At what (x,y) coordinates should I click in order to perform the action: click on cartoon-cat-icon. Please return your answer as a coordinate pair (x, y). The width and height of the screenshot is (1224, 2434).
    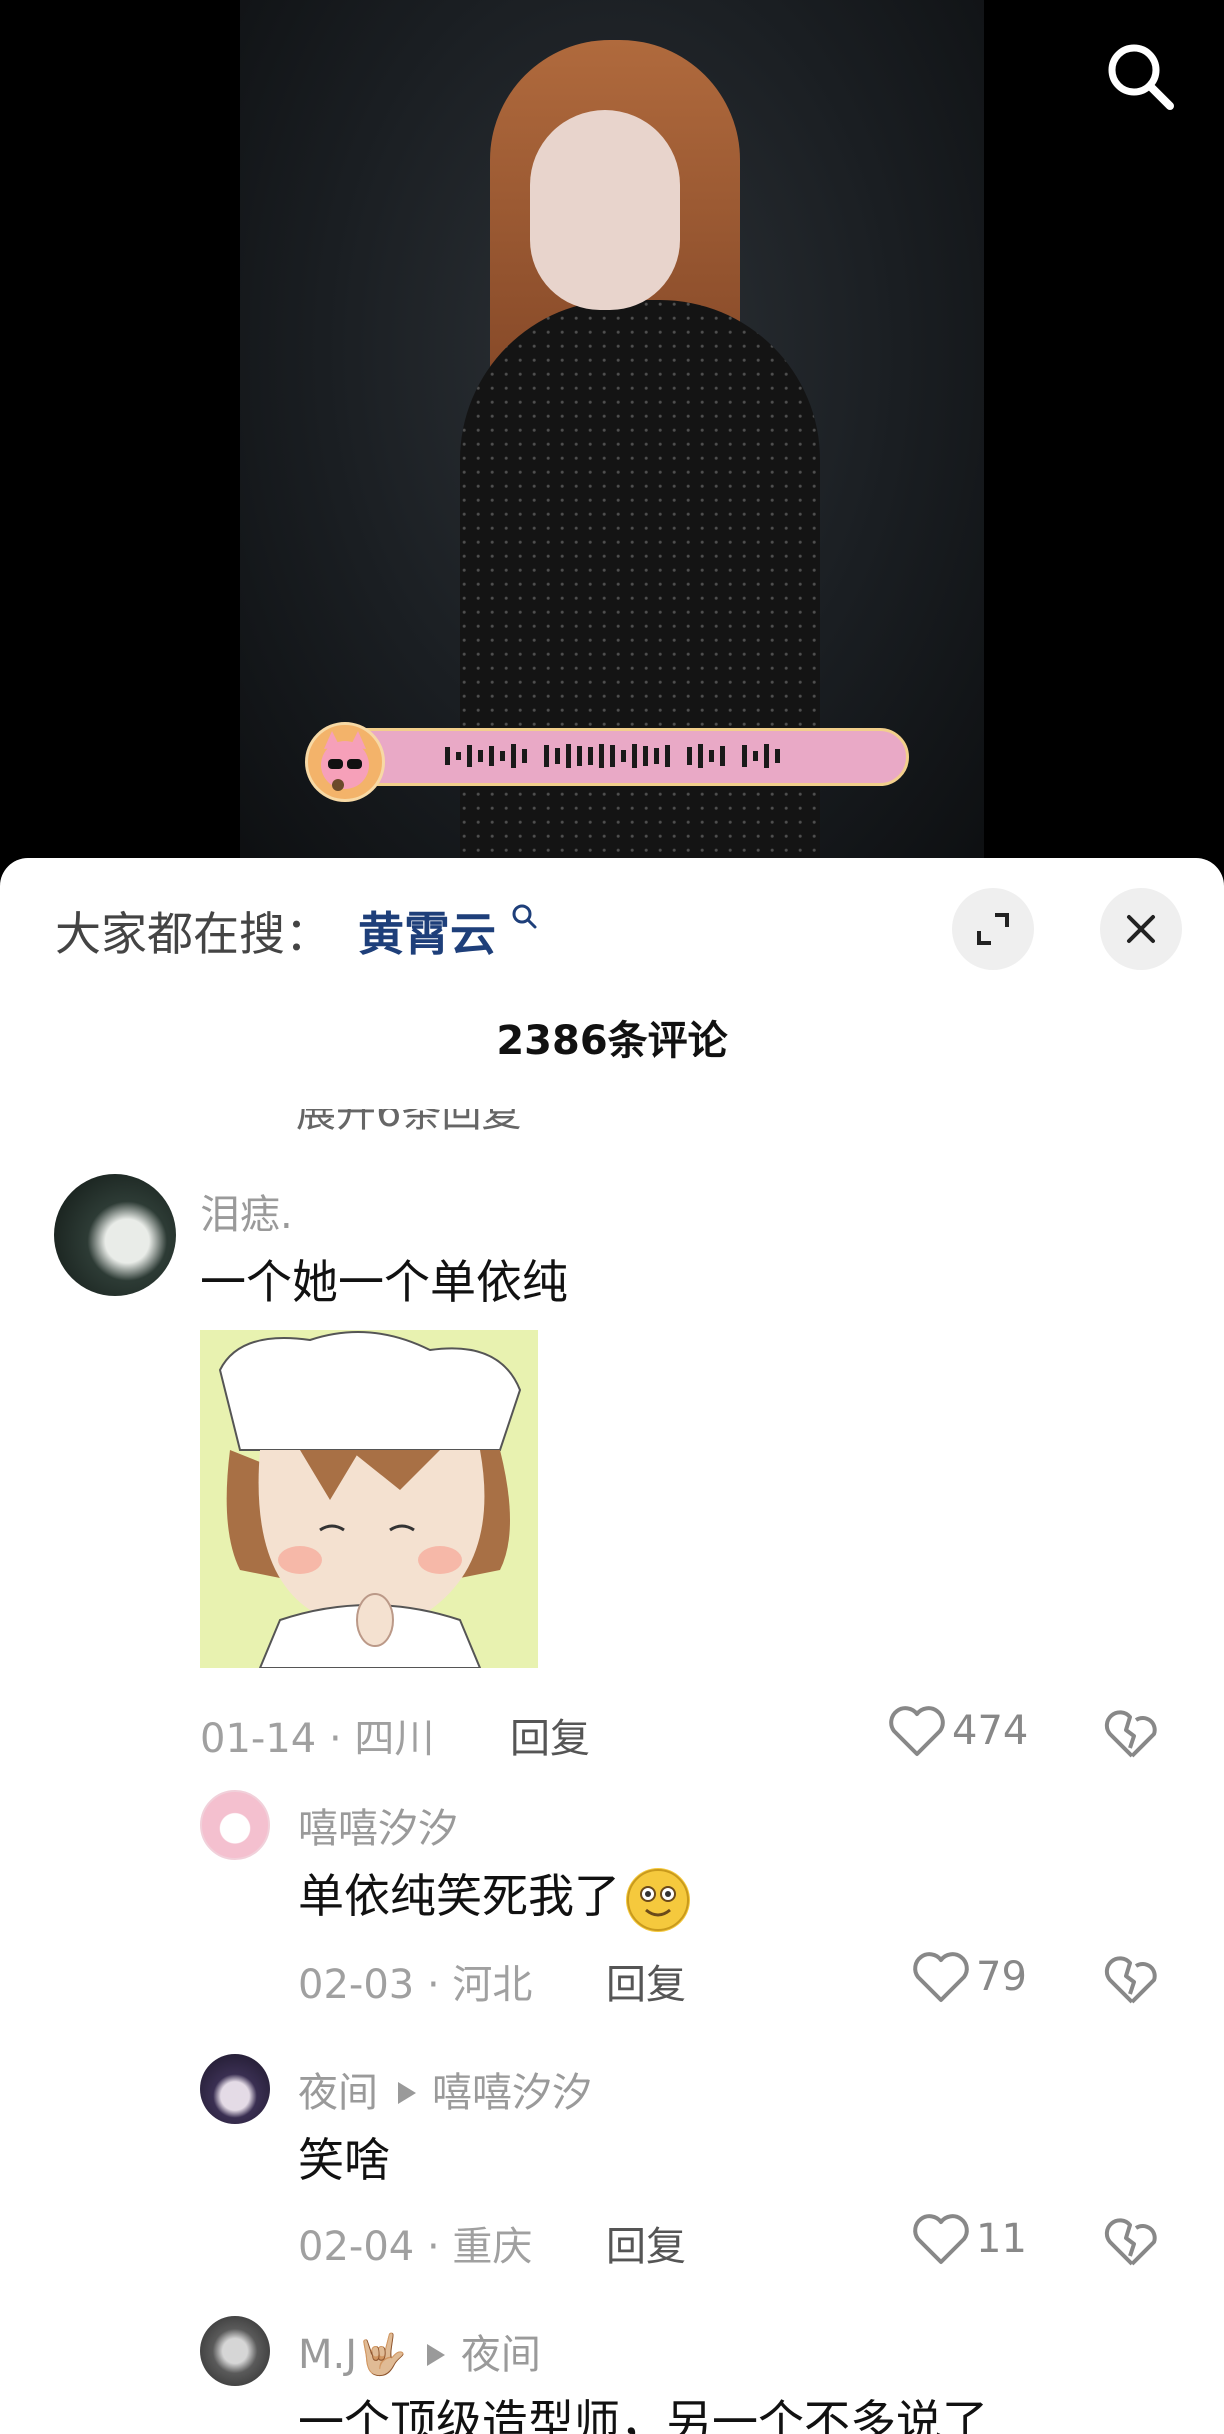
    Looking at the image, I should click on (345, 761).